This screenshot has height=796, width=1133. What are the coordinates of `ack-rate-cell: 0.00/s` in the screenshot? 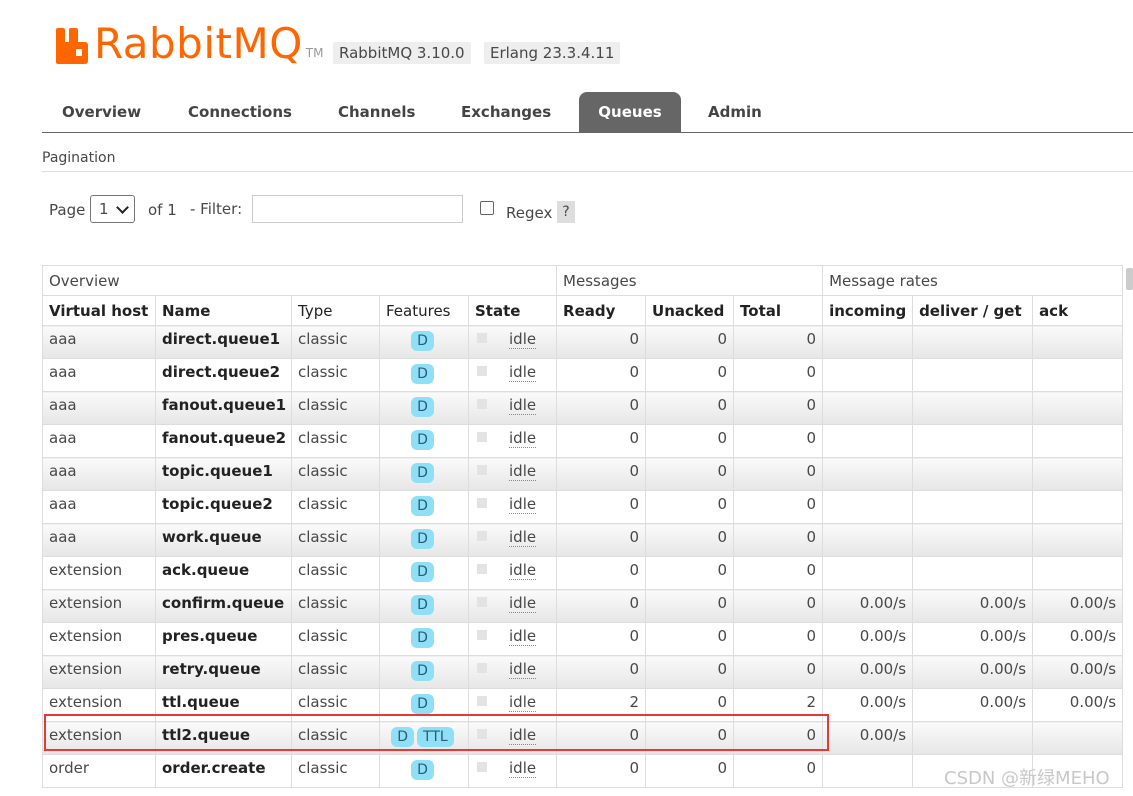 It's located at (1078, 606).